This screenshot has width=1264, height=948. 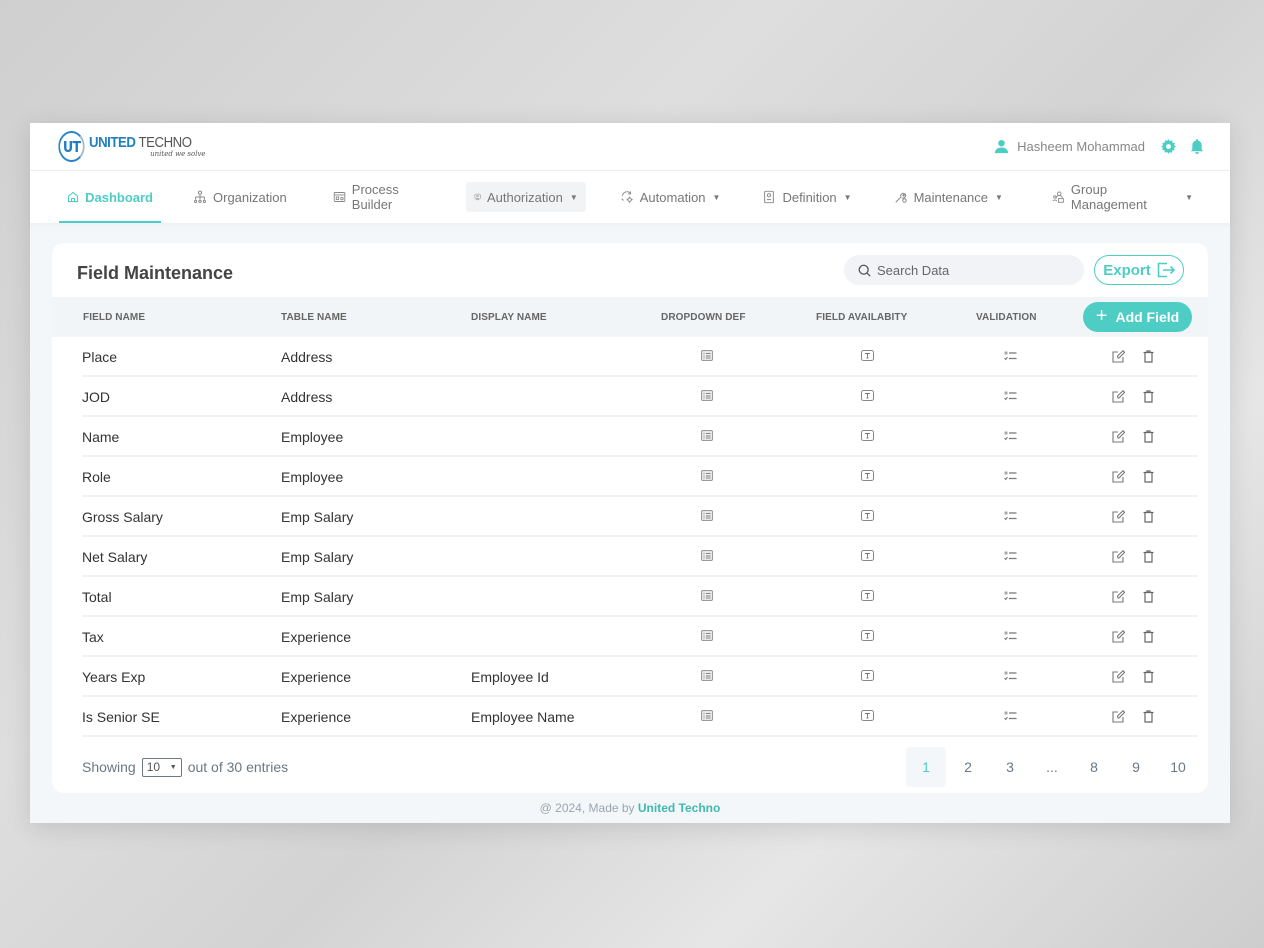 I want to click on page-button: 3, so click(x=1010, y=767).